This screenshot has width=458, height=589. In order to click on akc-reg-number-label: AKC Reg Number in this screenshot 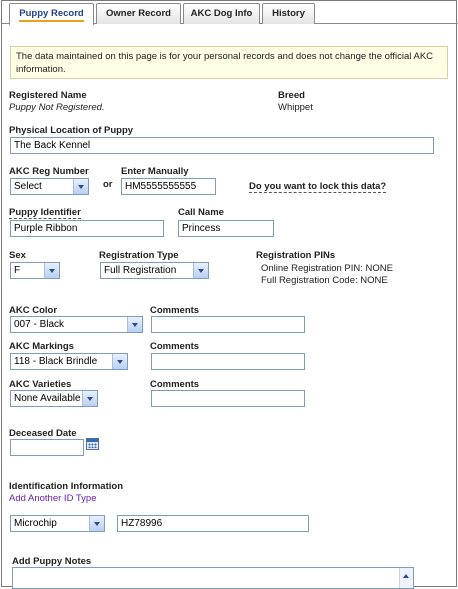, I will do `click(49, 171)`.